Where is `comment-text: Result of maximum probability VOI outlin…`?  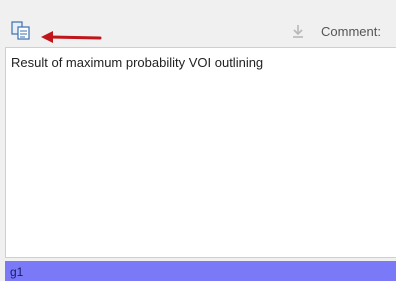
comment-text: Result of maximum probability VOI outlin… is located at coordinates (137, 62).